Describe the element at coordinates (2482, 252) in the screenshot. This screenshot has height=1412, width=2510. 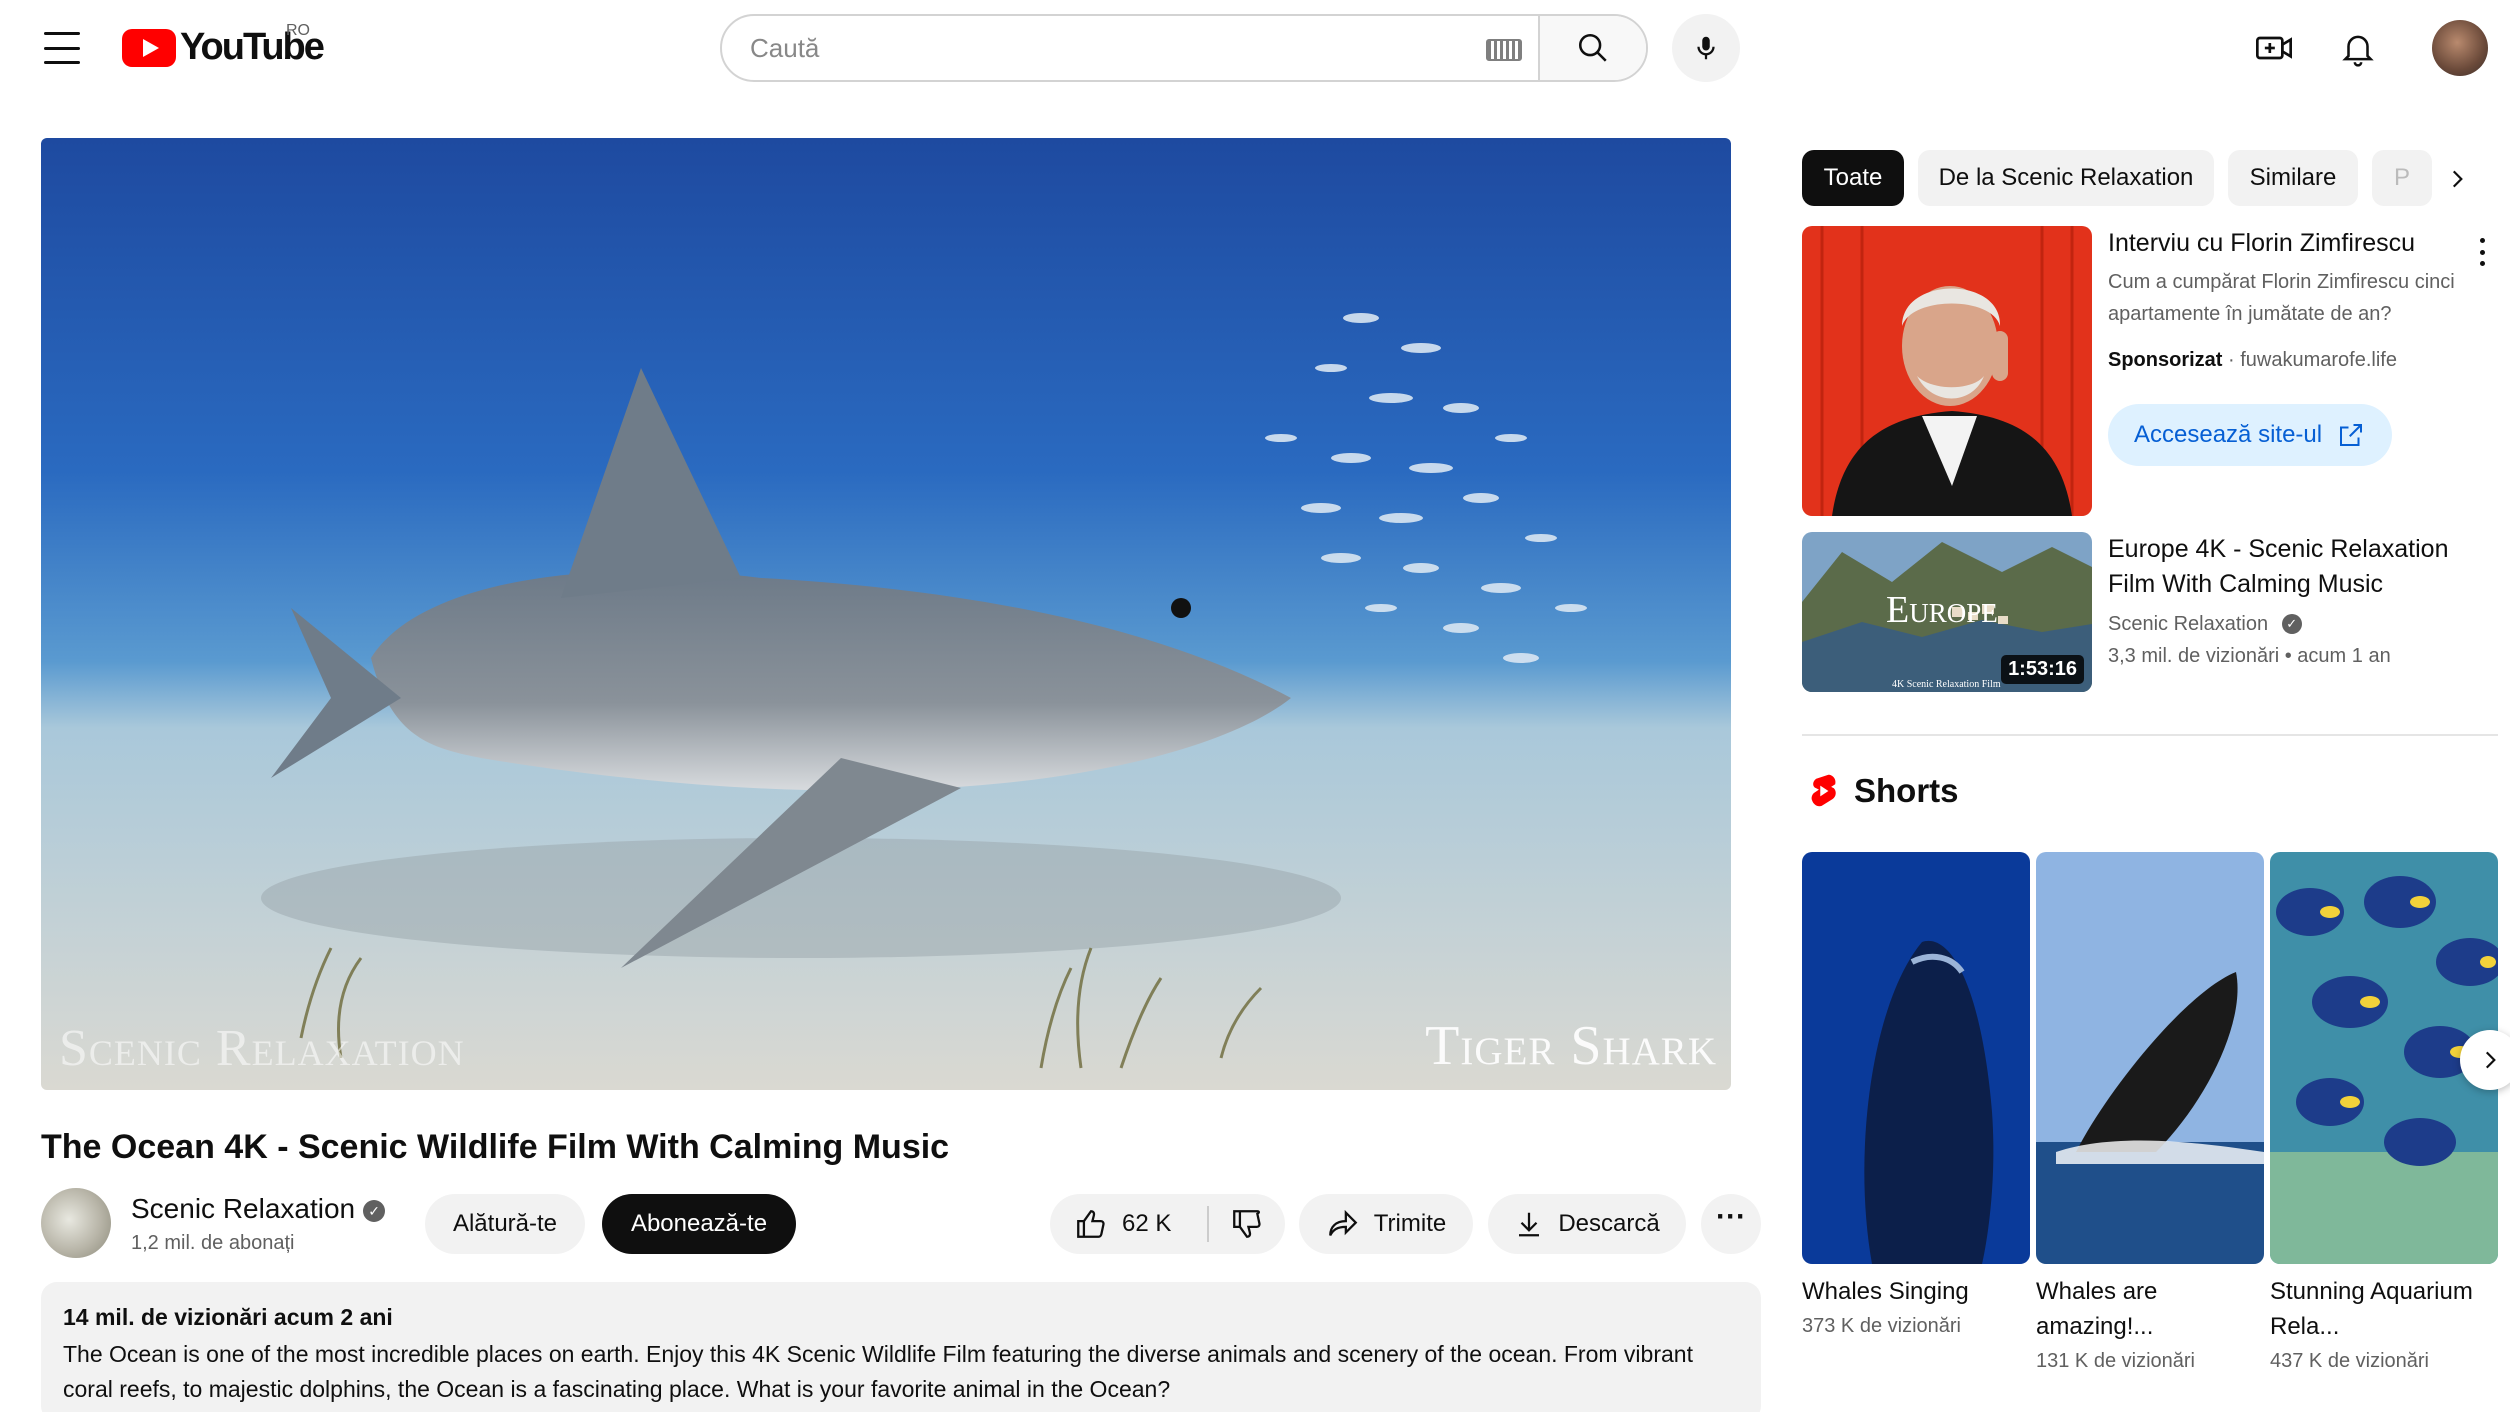
I see `ad-more-options` at that location.